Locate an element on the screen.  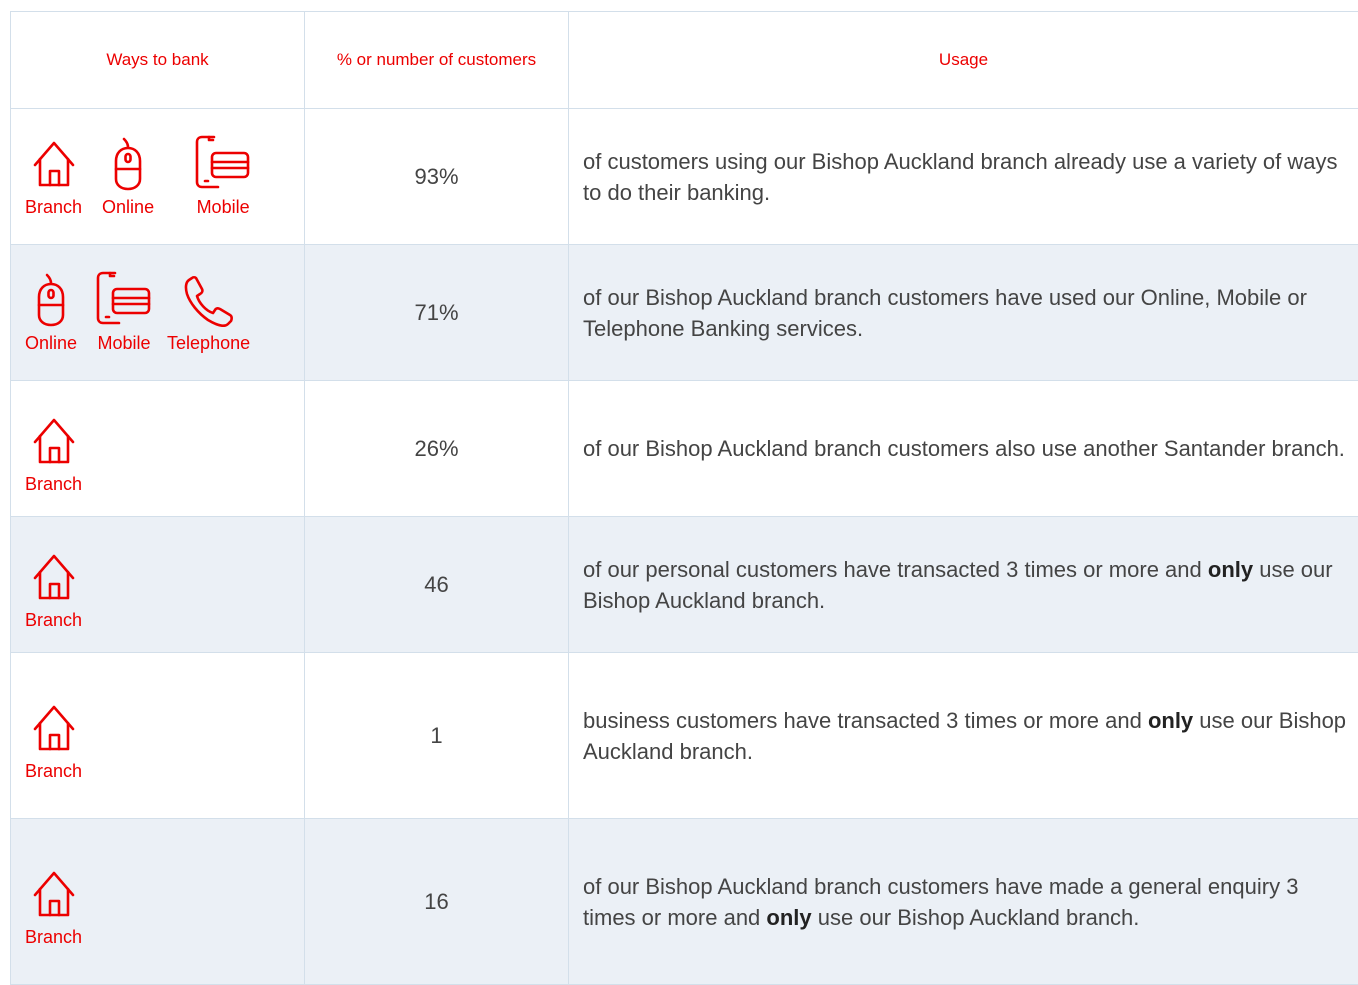
customer-value: 93% is located at coordinates (437, 177).